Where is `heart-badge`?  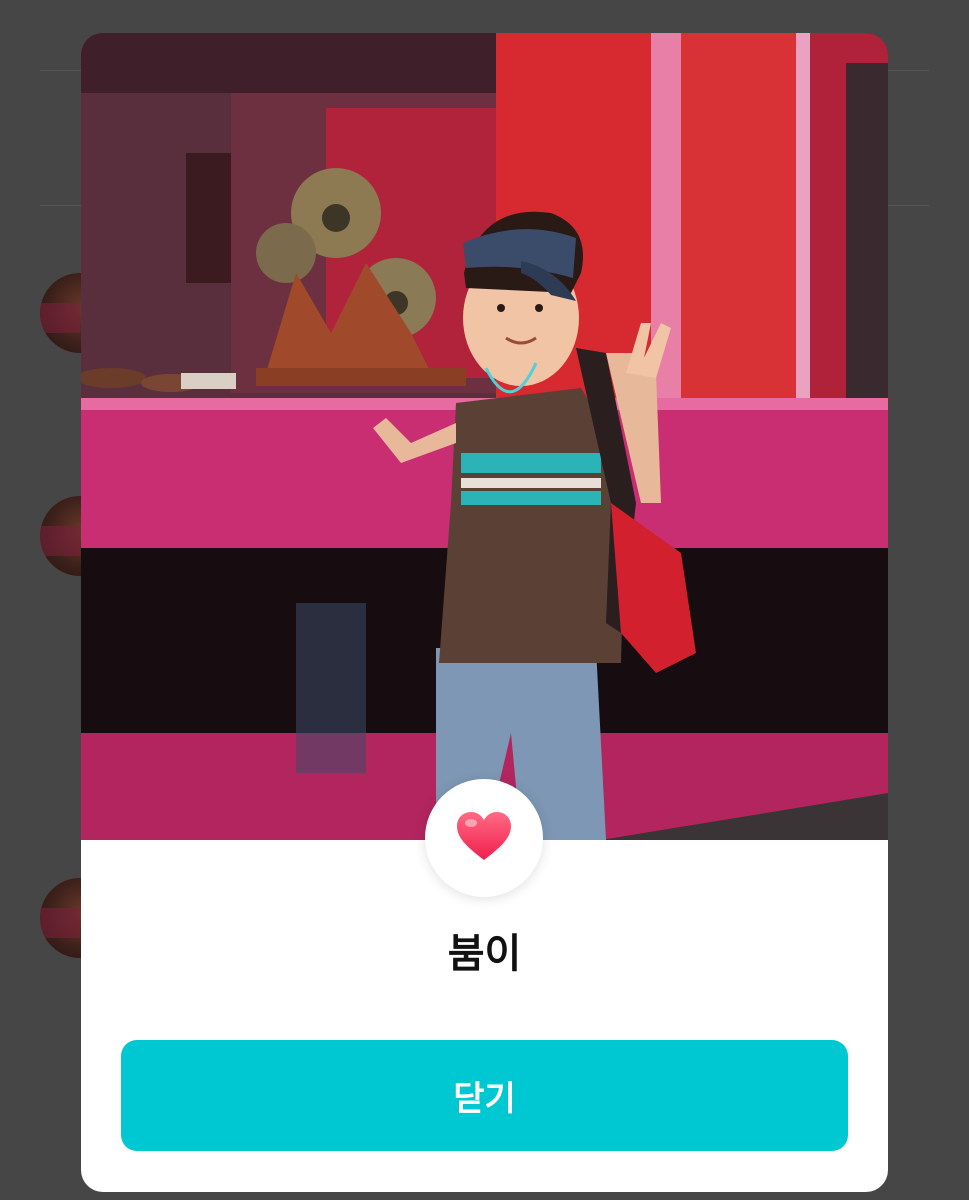 heart-badge is located at coordinates (484, 838).